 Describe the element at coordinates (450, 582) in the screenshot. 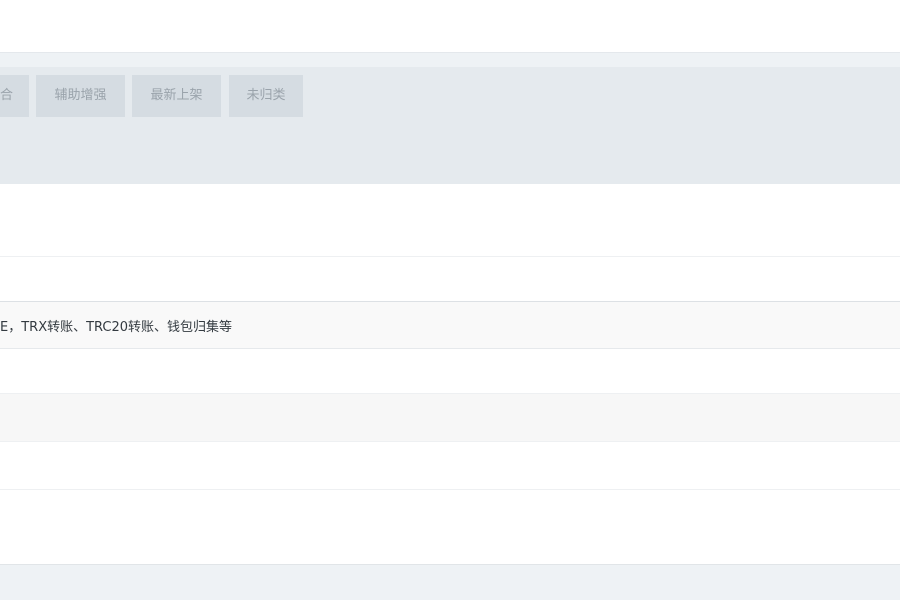

I see `footer-area` at that location.